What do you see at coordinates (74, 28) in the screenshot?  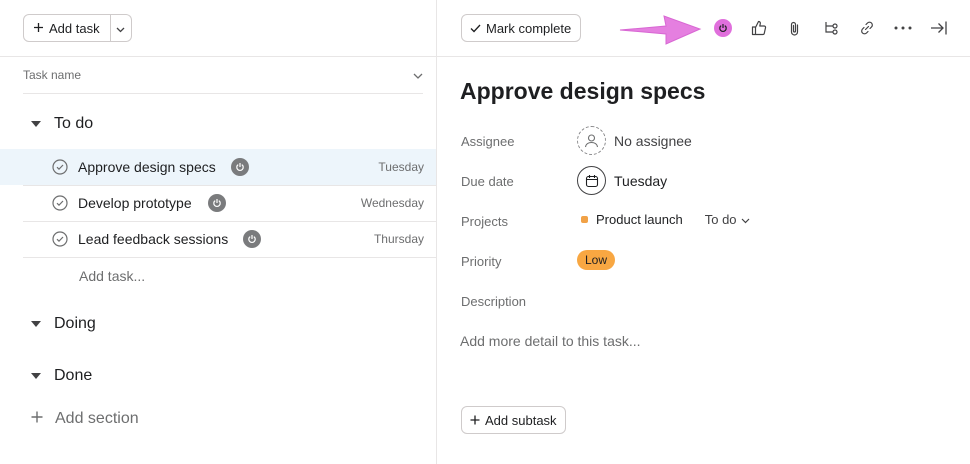 I see `add-task-label: Add task` at bounding box center [74, 28].